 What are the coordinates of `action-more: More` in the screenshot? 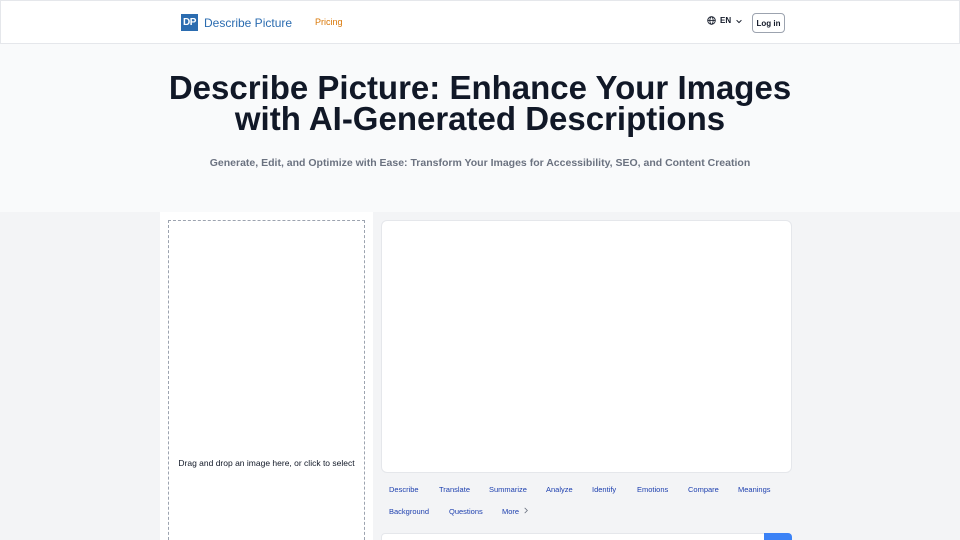 It's located at (515, 511).